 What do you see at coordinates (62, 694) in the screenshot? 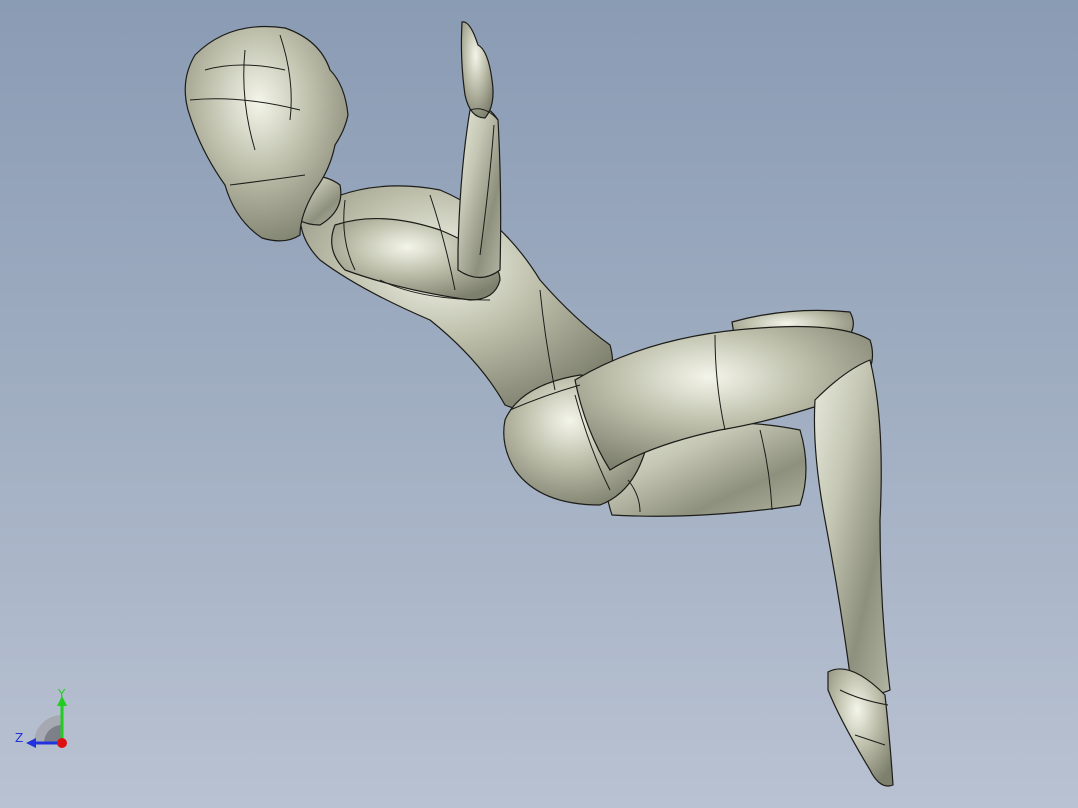
I see `y-axis-label: Y` at bounding box center [62, 694].